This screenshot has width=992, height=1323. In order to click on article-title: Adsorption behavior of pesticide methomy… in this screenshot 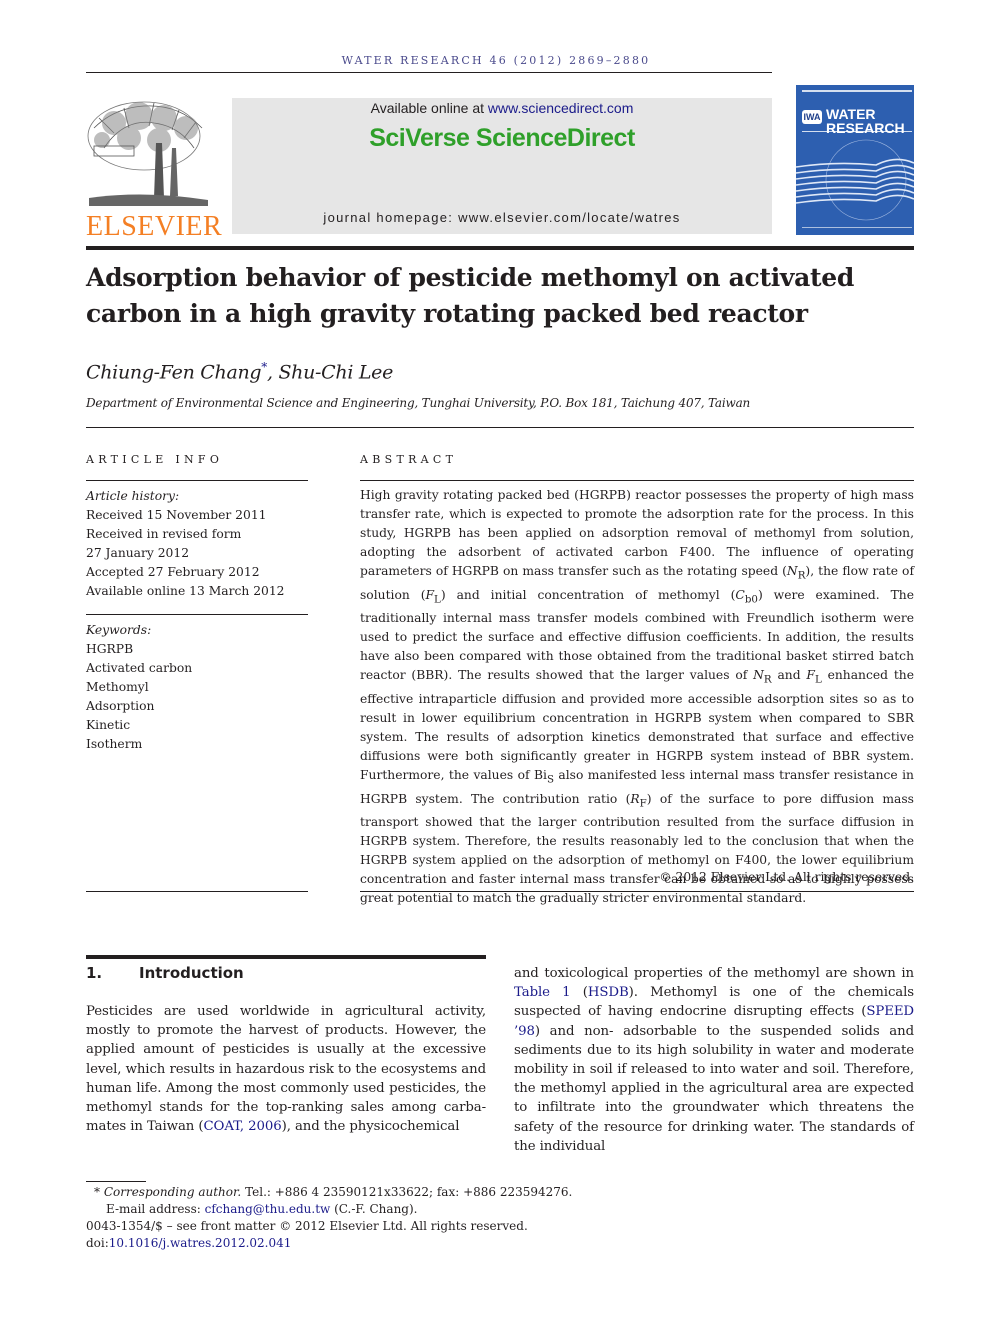, I will do `click(470, 295)`.